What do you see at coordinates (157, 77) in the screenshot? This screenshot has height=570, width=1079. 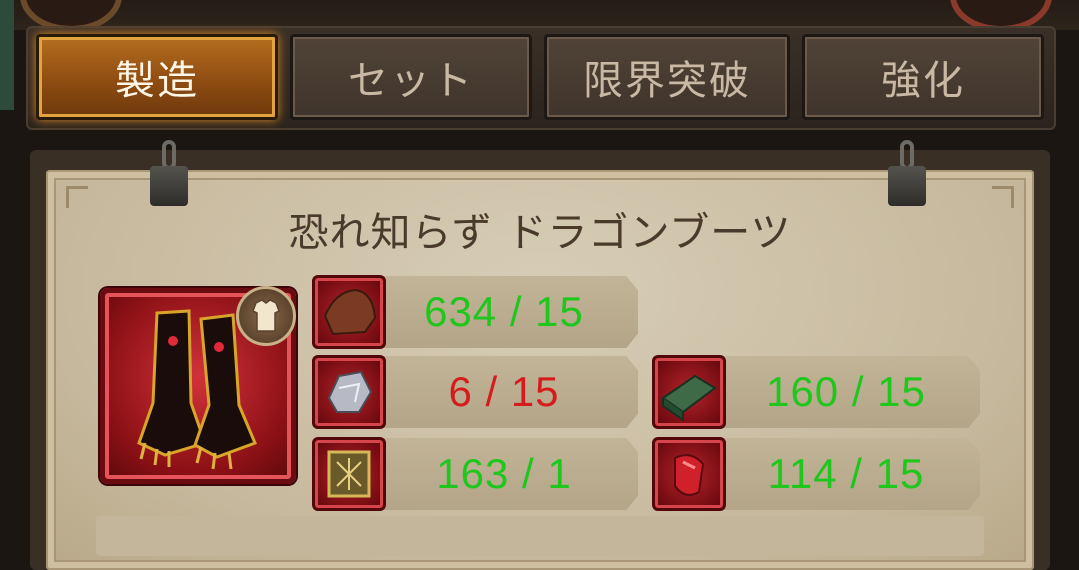 I see `tab-craft: 製造` at bounding box center [157, 77].